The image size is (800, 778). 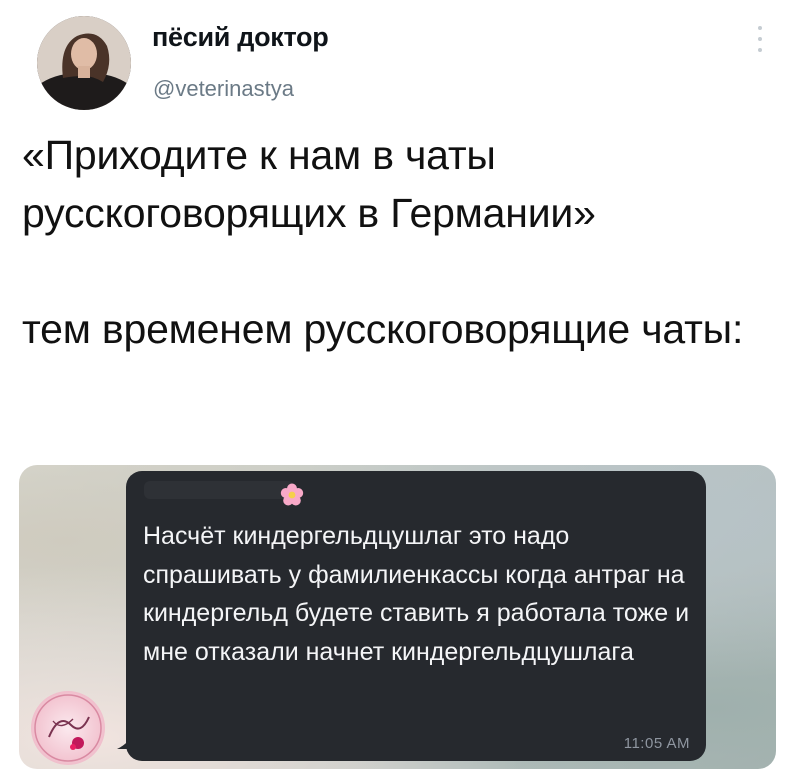 What do you see at coordinates (223, 89) in the screenshot?
I see `user-handle: @veterinastya` at bounding box center [223, 89].